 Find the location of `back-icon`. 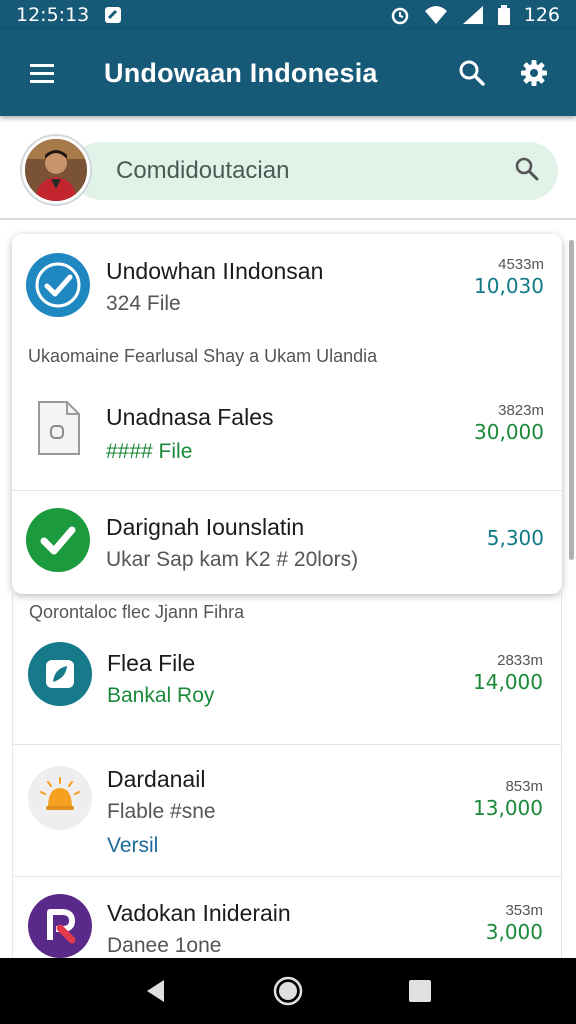

back-icon is located at coordinates (156, 991).